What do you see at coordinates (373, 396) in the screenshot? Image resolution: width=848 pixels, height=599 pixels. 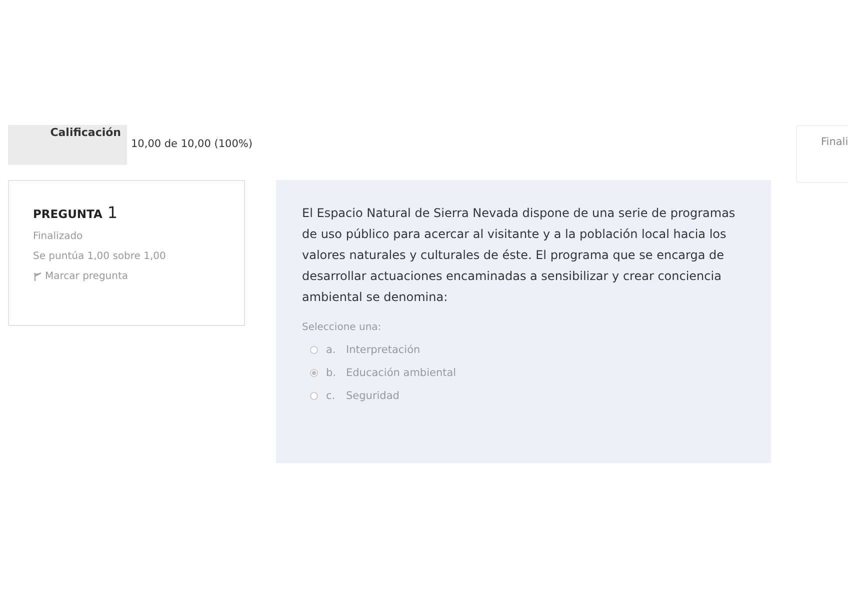 I see `option-label: Seguridad` at bounding box center [373, 396].